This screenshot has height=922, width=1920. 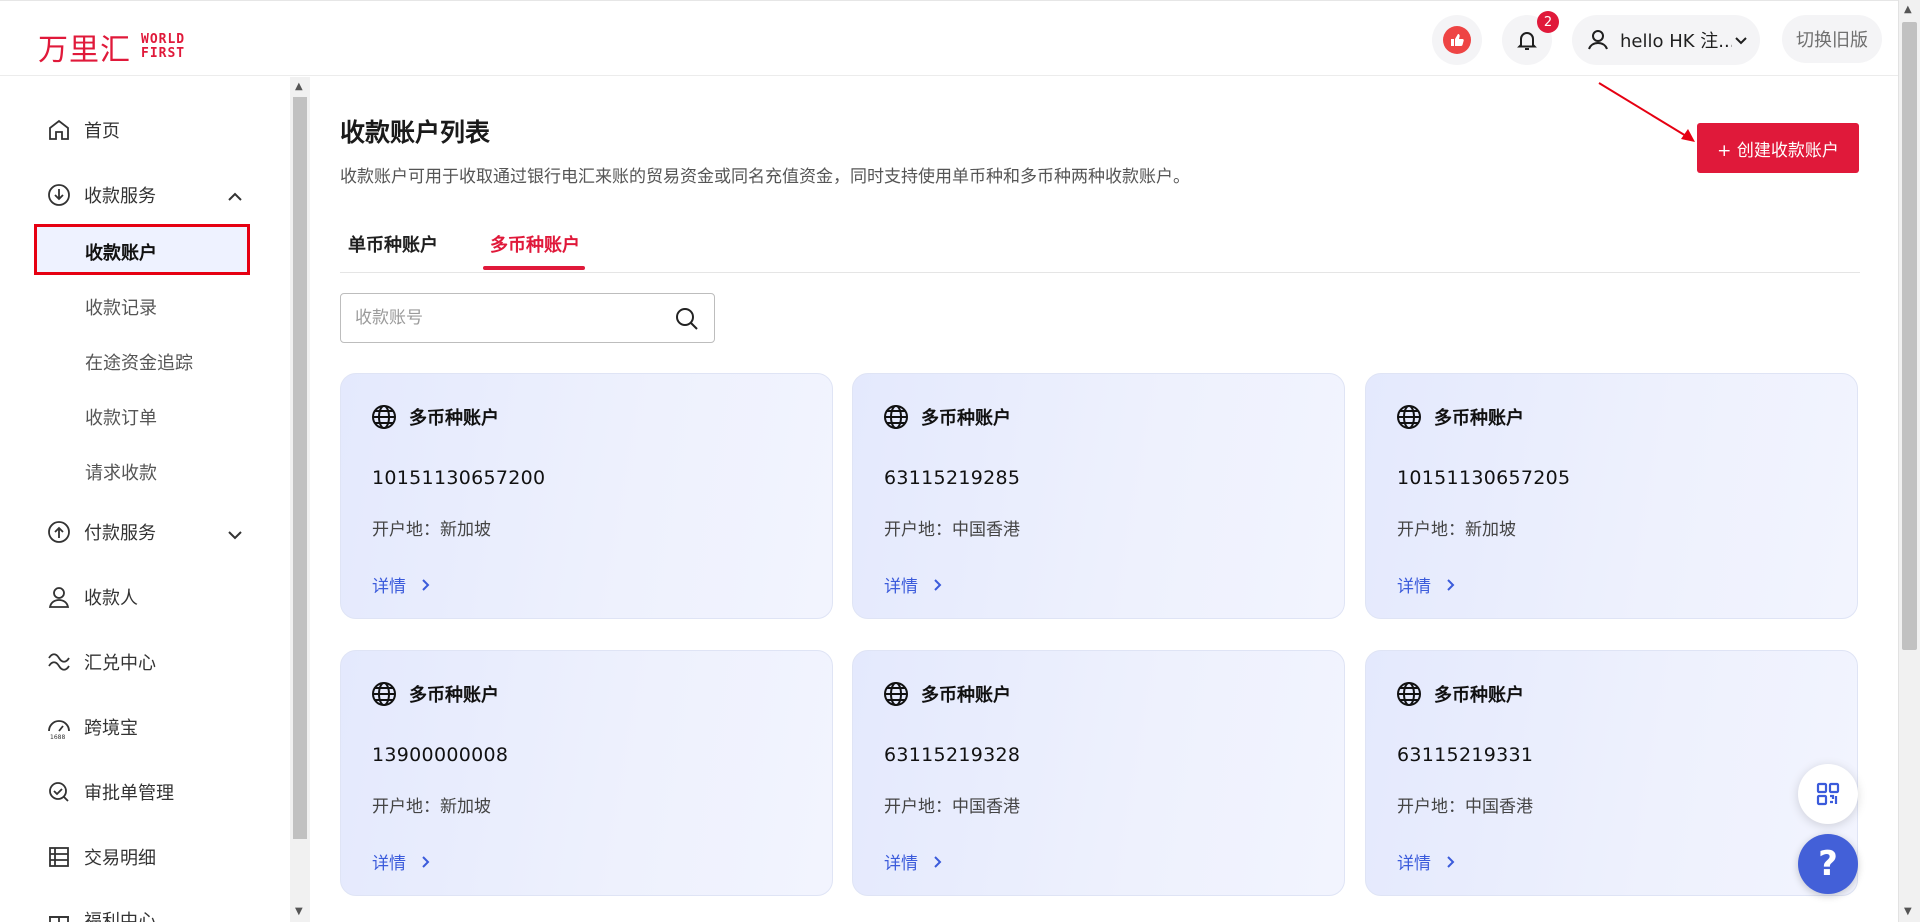 What do you see at coordinates (1098, 496) in the screenshot?
I see `account-card: 多币种账户 63115219285 开户地：中国香港 详情` at bounding box center [1098, 496].